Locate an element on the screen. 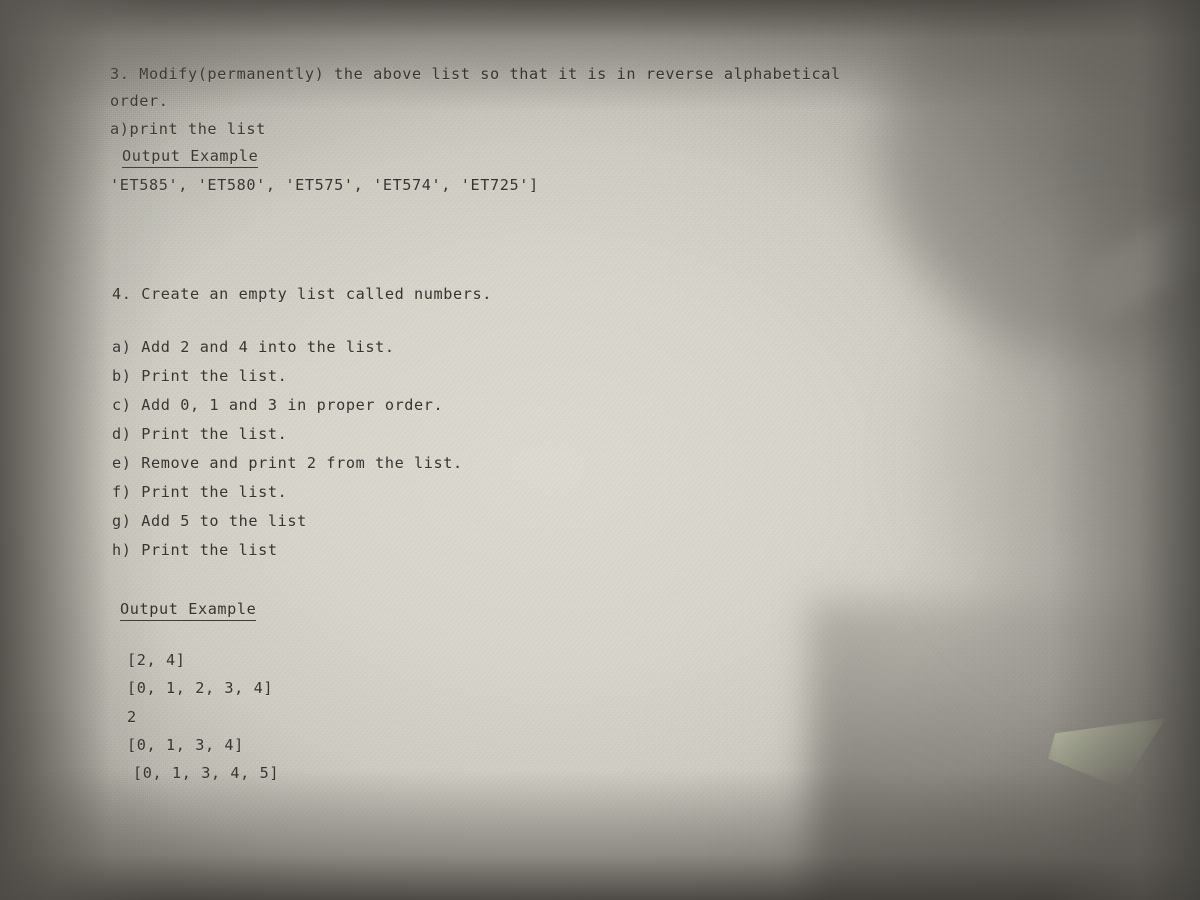  q4-item-f: f) Print the list. is located at coordinates (200, 492).